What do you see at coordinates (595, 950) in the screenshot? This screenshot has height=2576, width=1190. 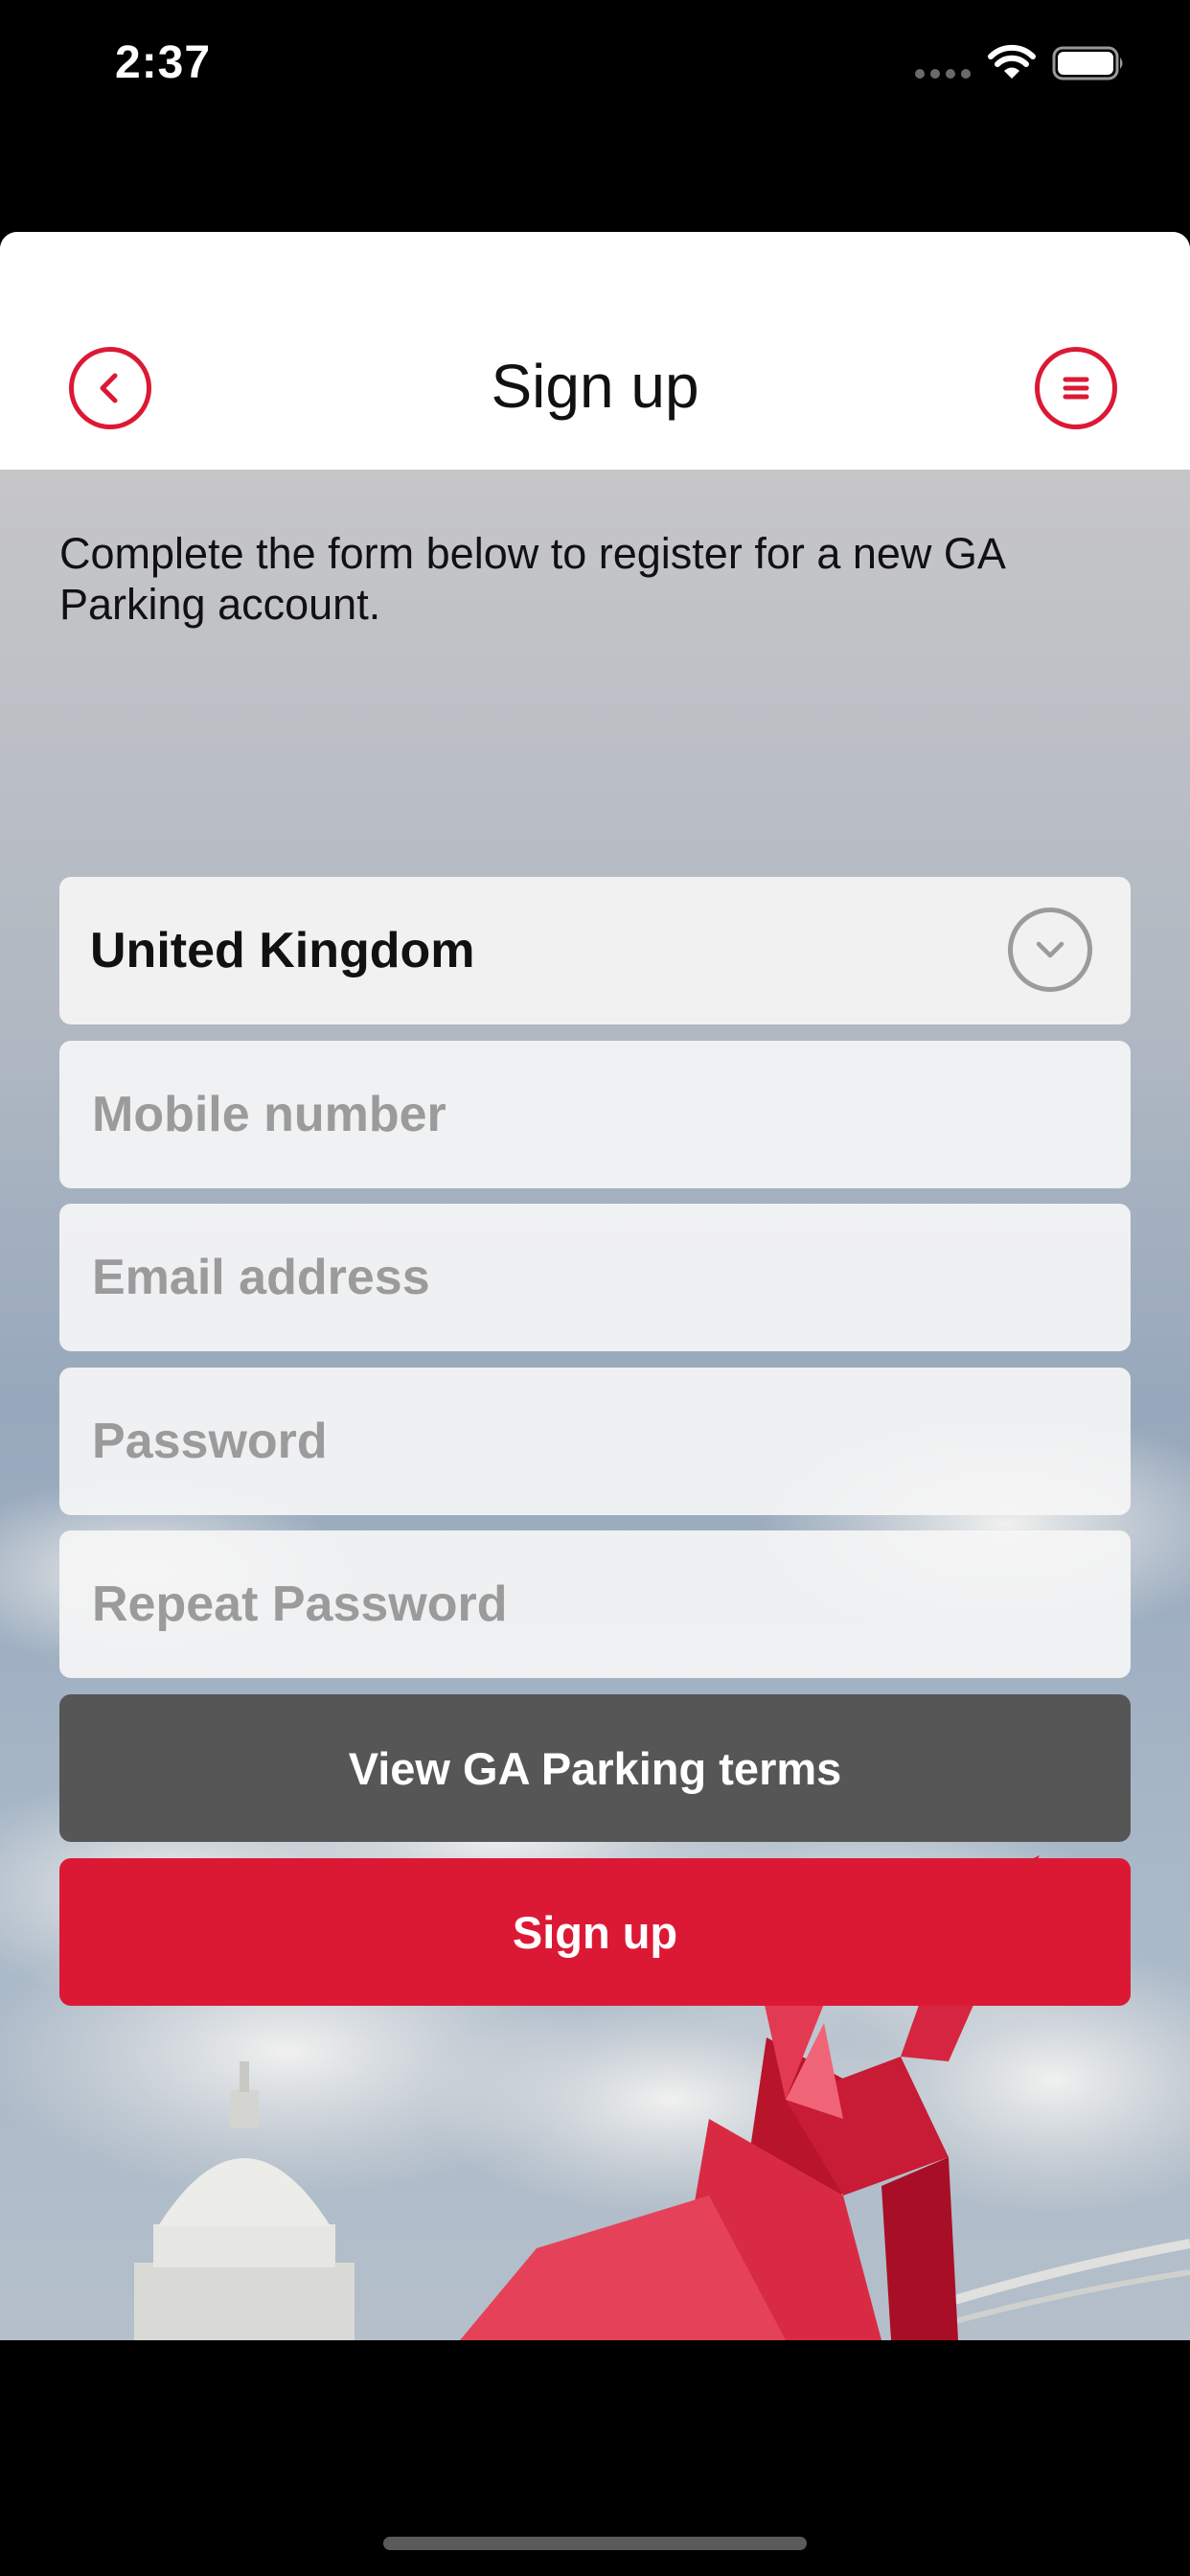 I see `country-select: United Kingdom` at bounding box center [595, 950].